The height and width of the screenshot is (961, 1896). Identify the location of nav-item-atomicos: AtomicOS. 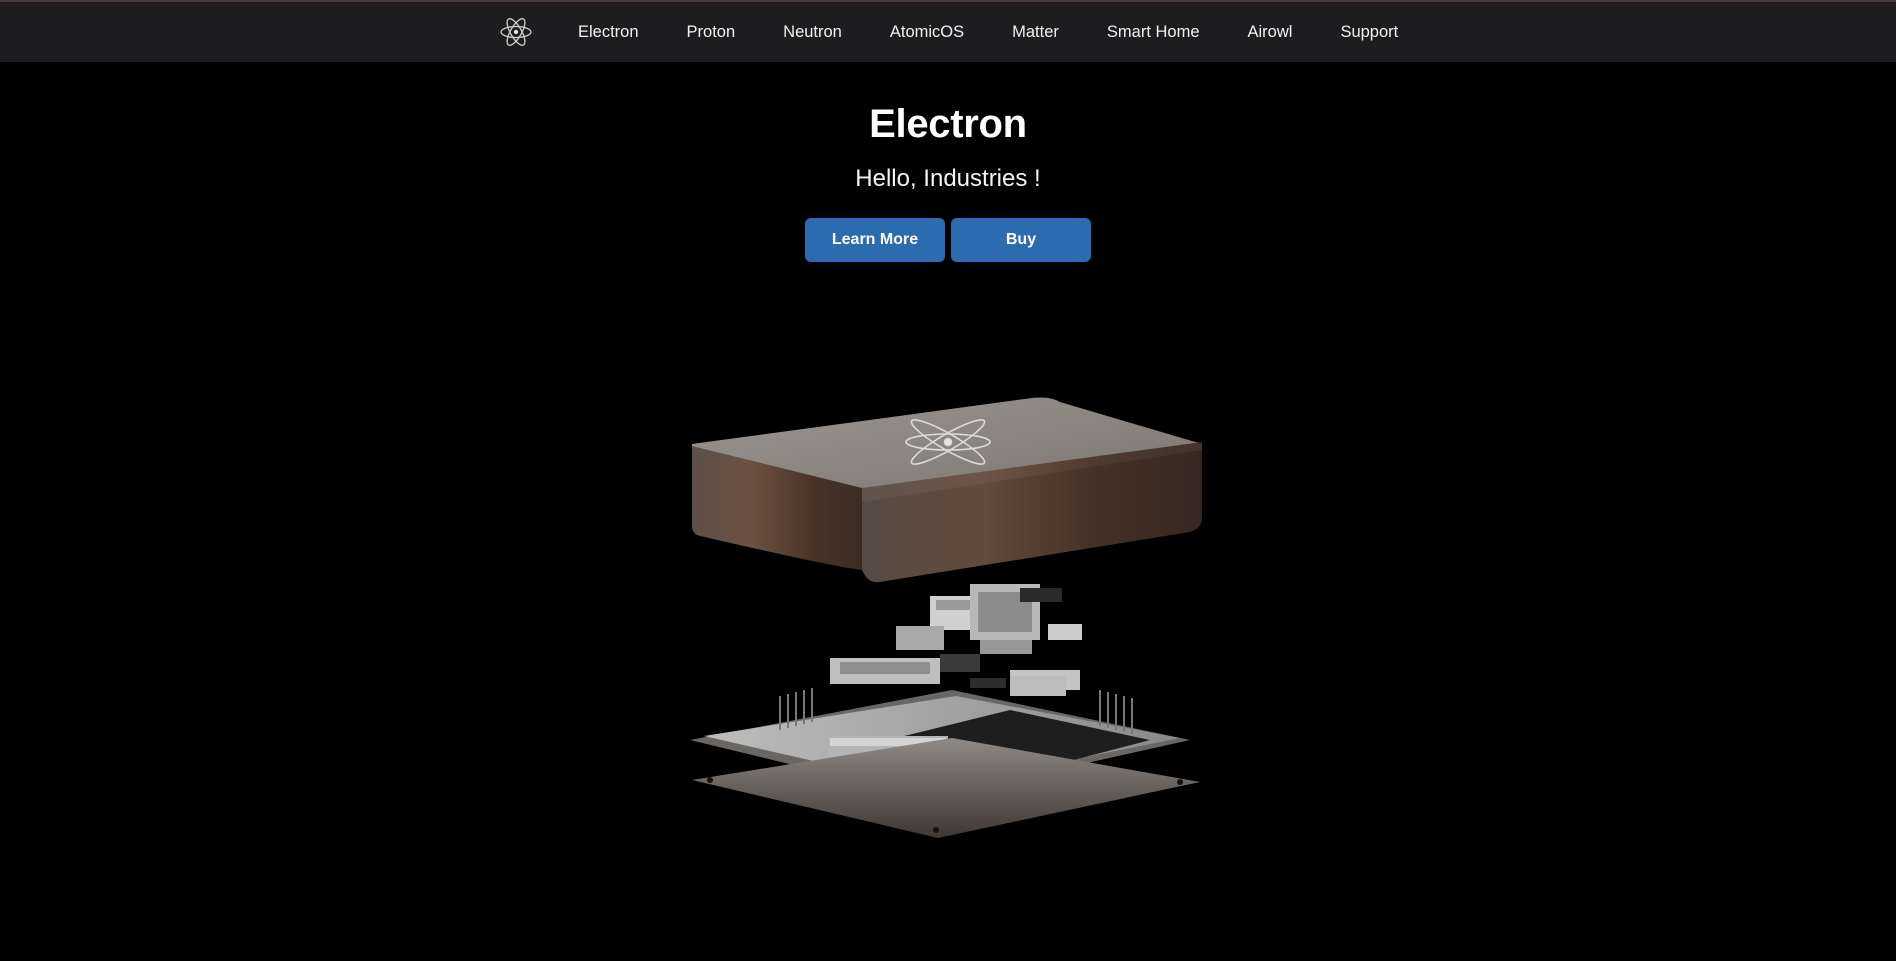
(927, 32).